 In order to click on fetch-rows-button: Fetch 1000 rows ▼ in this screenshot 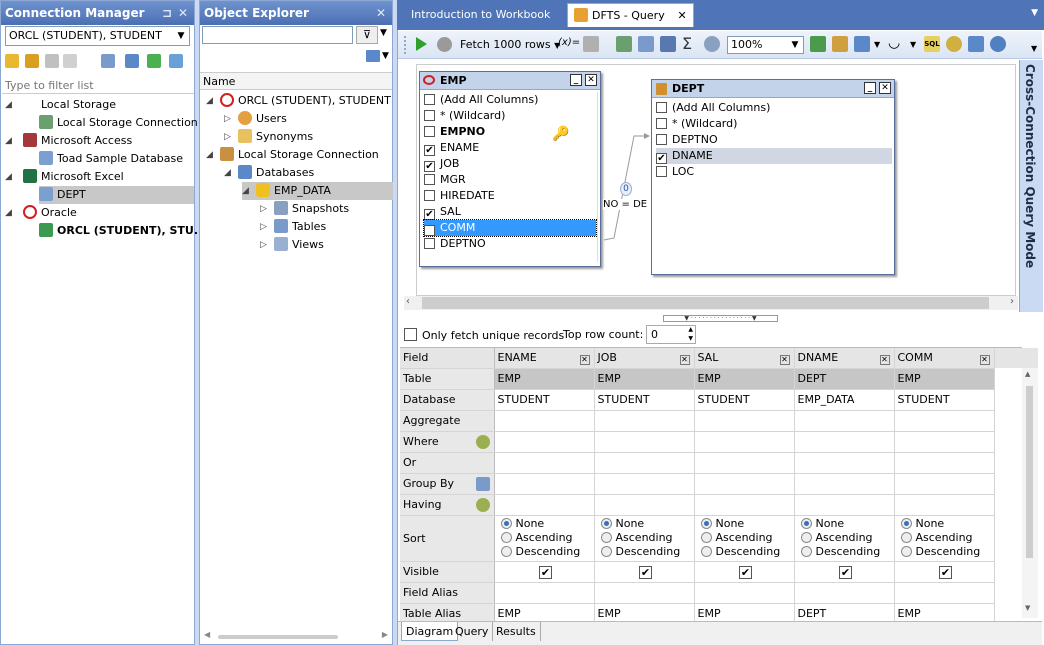, I will do `click(510, 45)`.